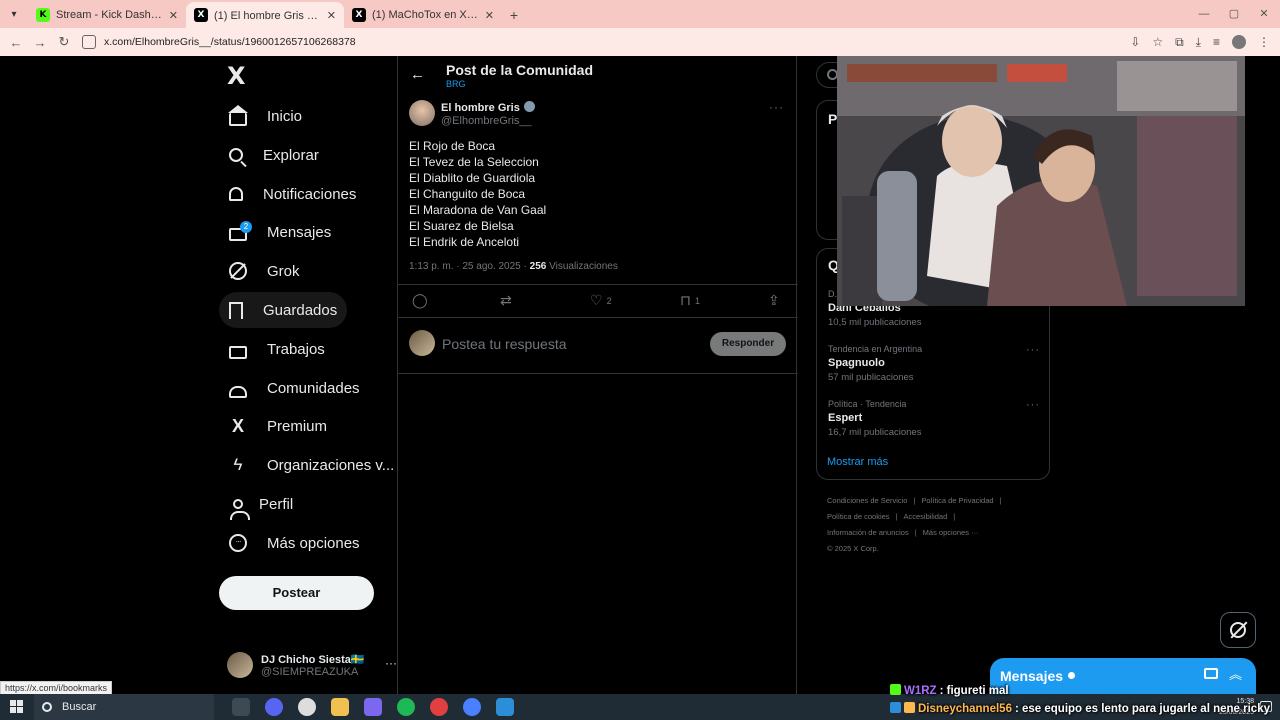 Image resolution: width=1280 pixels, height=720 pixels. I want to click on browser-tab-2: X (1) MaChoTox en X: "La verdad... ✕, so click(423, 15).